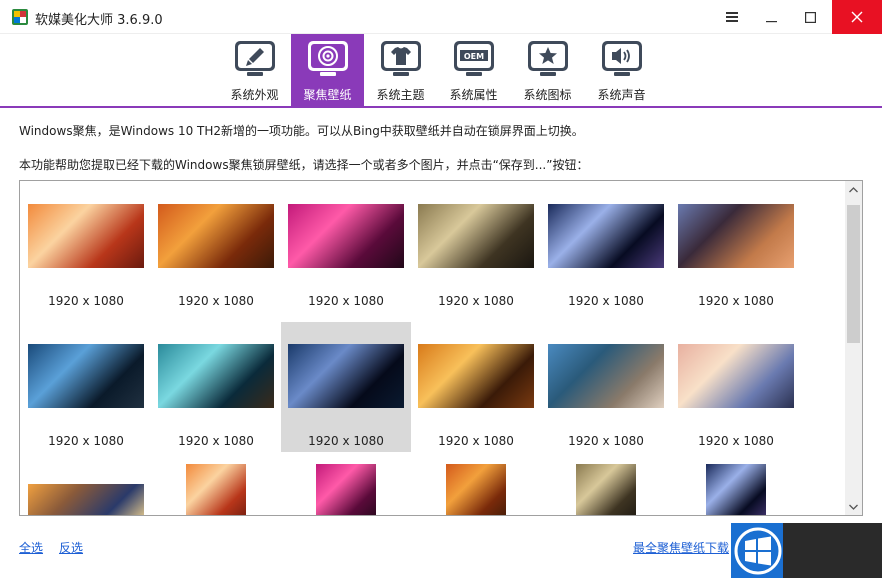 This screenshot has height=578, width=882. What do you see at coordinates (853, 274) in the screenshot?
I see `scroll-thumb` at bounding box center [853, 274].